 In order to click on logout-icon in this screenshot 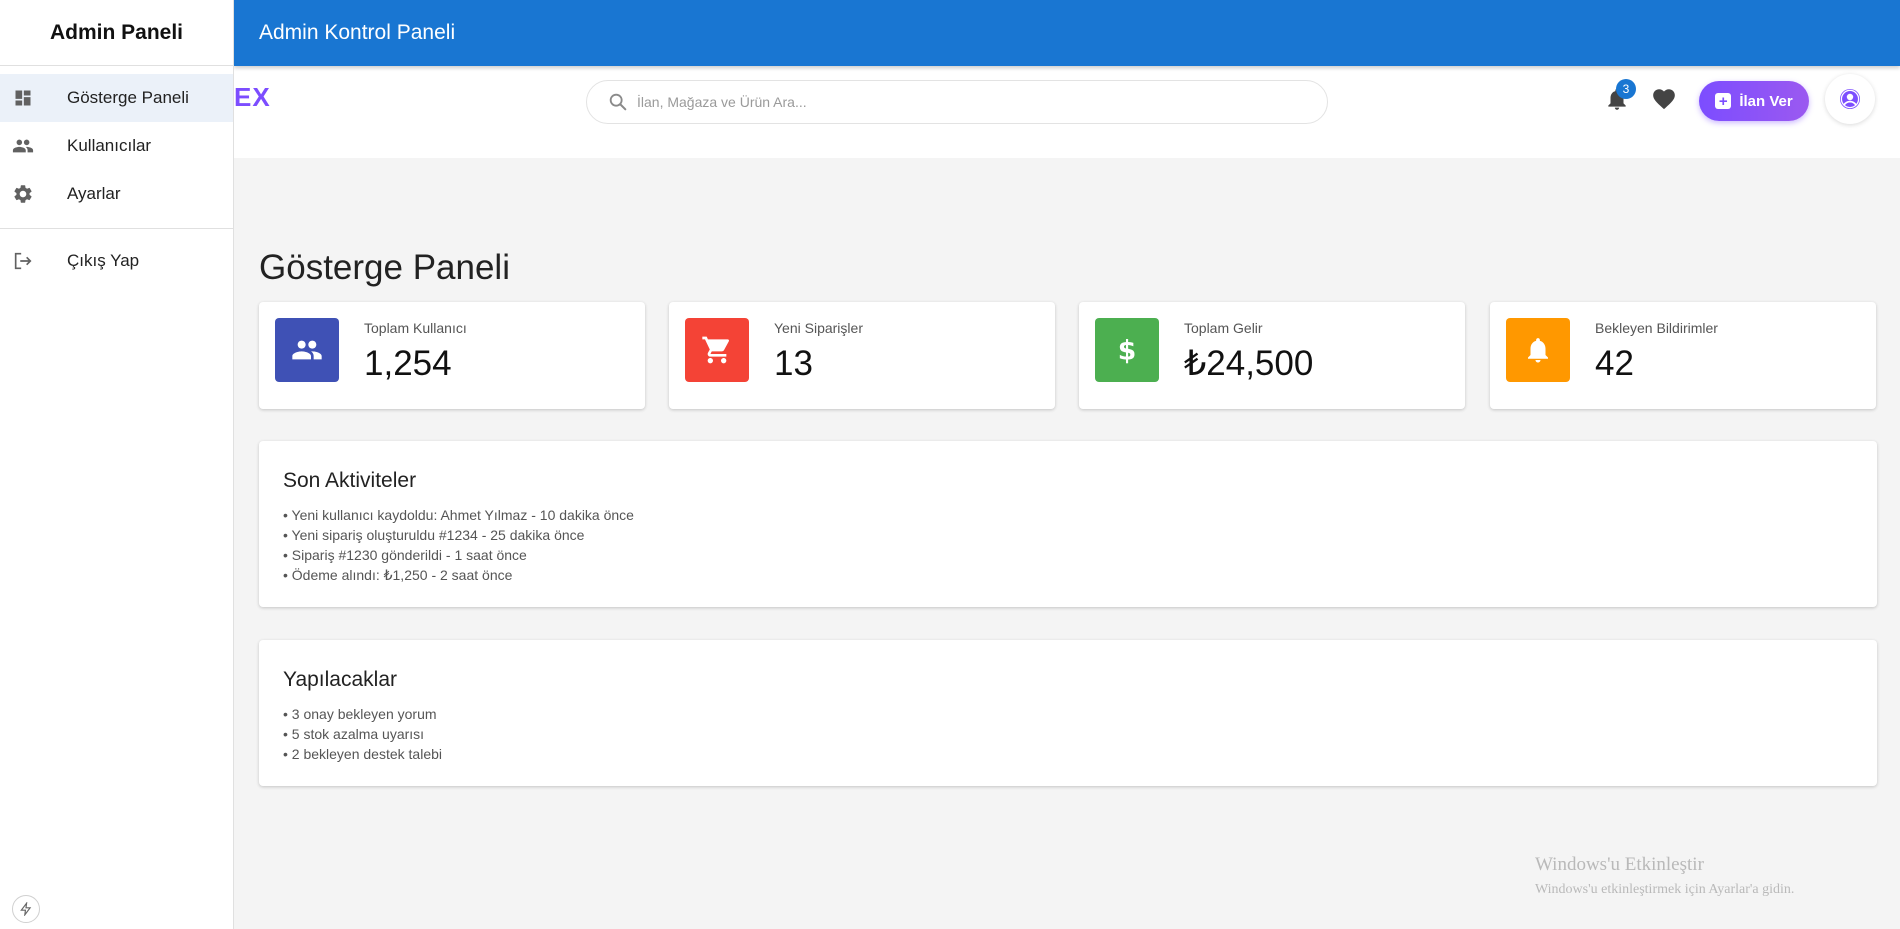, I will do `click(23, 261)`.